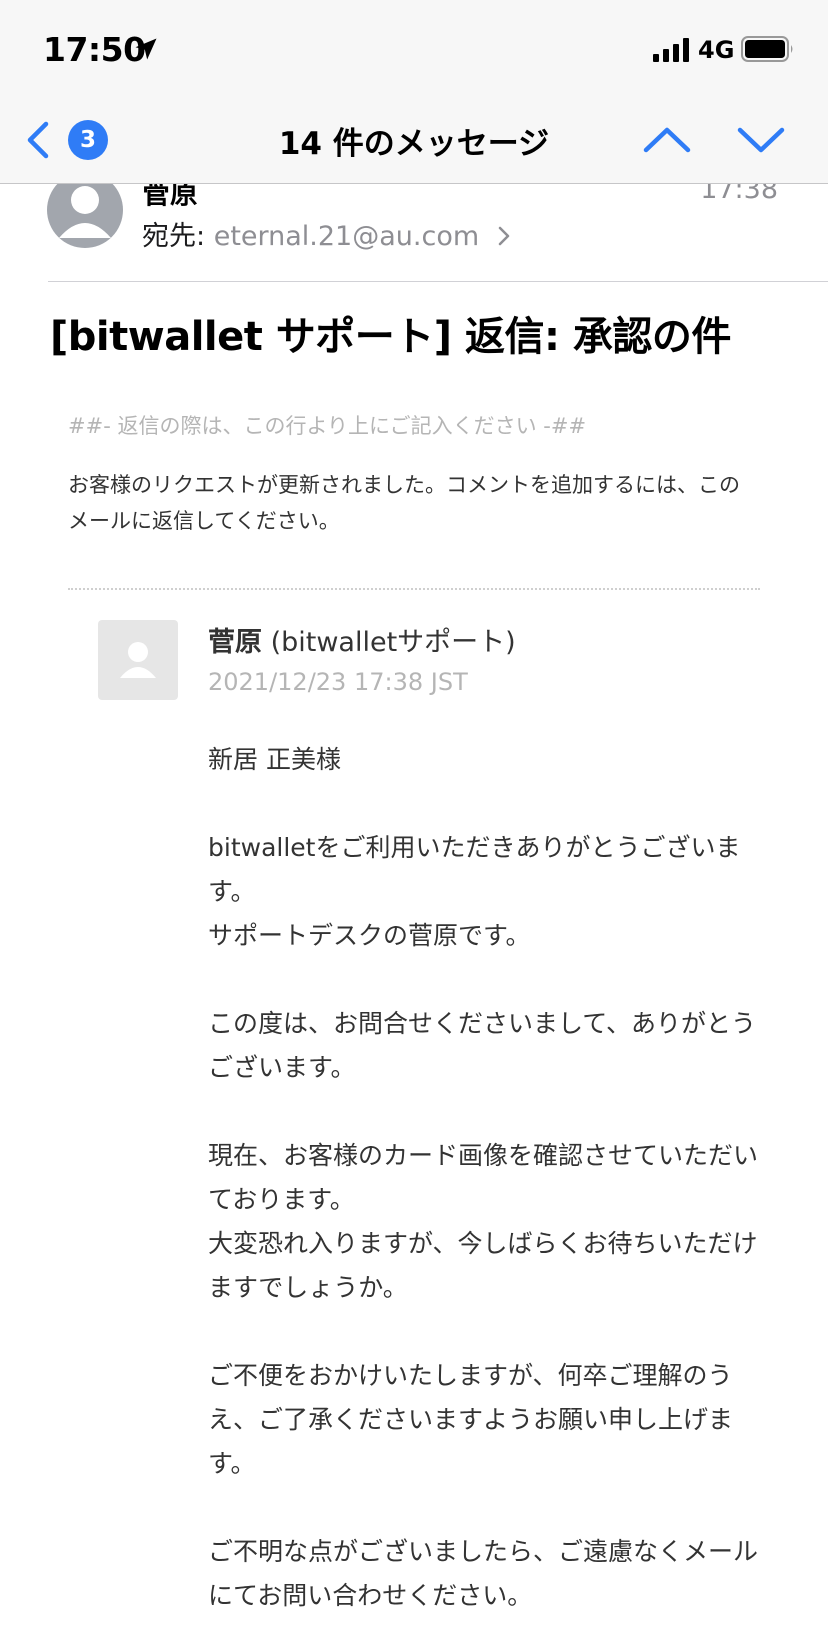  Describe the element at coordinates (88, 140) in the screenshot. I see `unread-badge: 3` at that location.